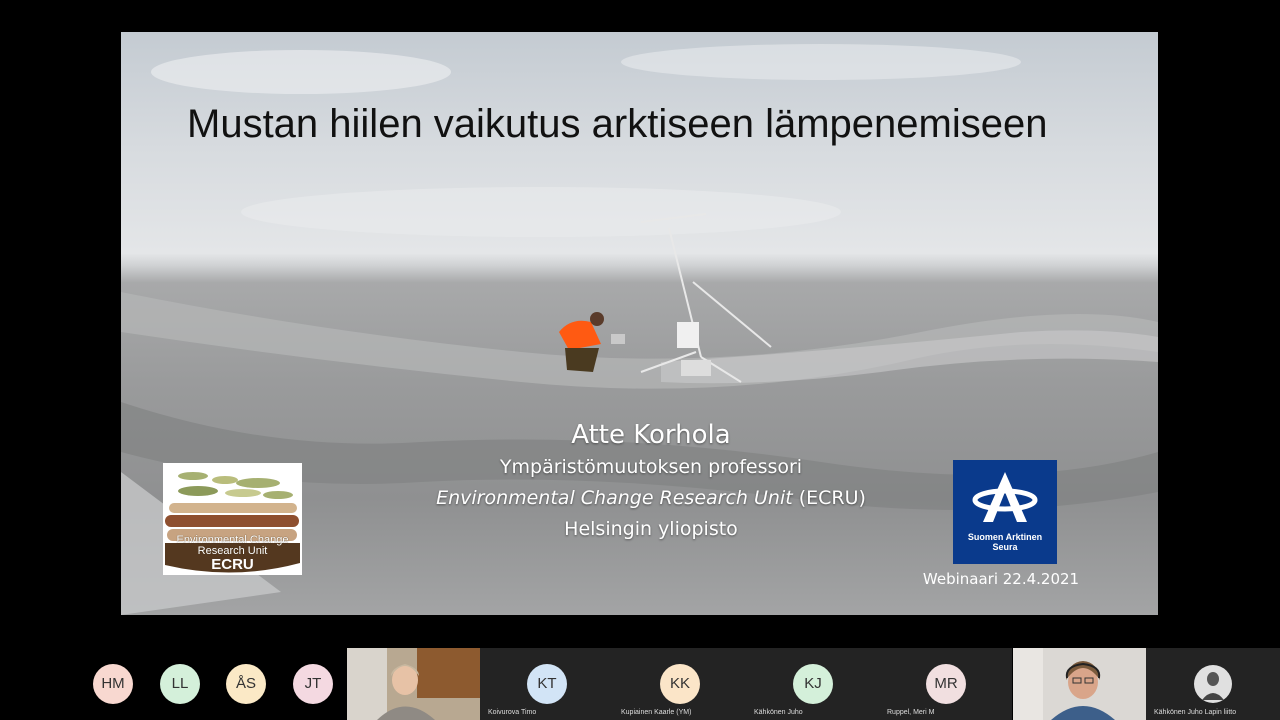 The image size is (1280, 720). What do you see at coordinates (778, 712) in the screenshot?
I see `participant-name: Kähkönen Juho` at bounding box center [778, 712].